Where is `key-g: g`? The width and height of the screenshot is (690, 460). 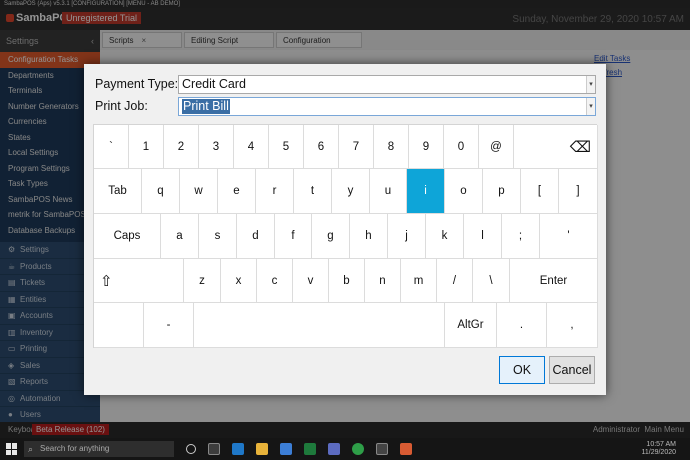 key-g: g is located at coordinates (331, 236).